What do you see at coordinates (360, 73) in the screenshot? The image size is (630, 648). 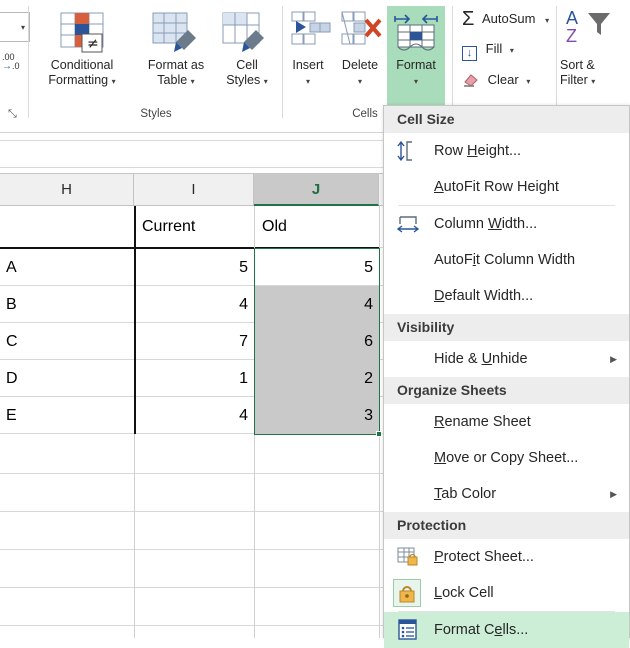 I see `delete-cells-button: Delete ▾` at bounding box center [360, 73].